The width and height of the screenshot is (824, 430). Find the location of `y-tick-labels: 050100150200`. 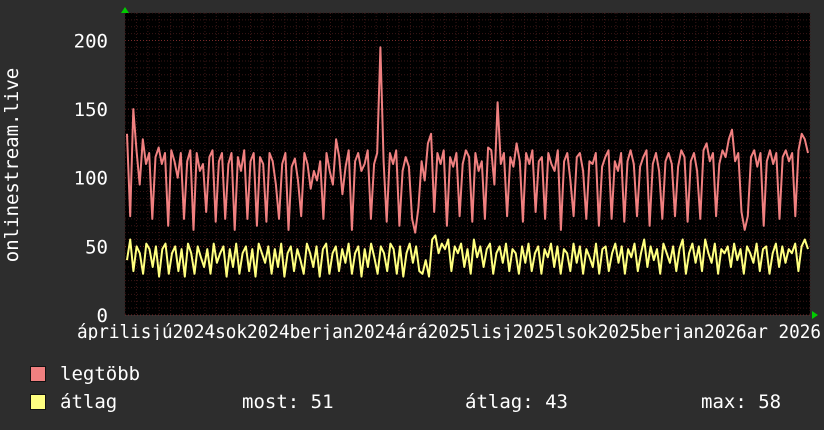

y-tick-labels: 050100150200 is located at coordinates (91, 178).